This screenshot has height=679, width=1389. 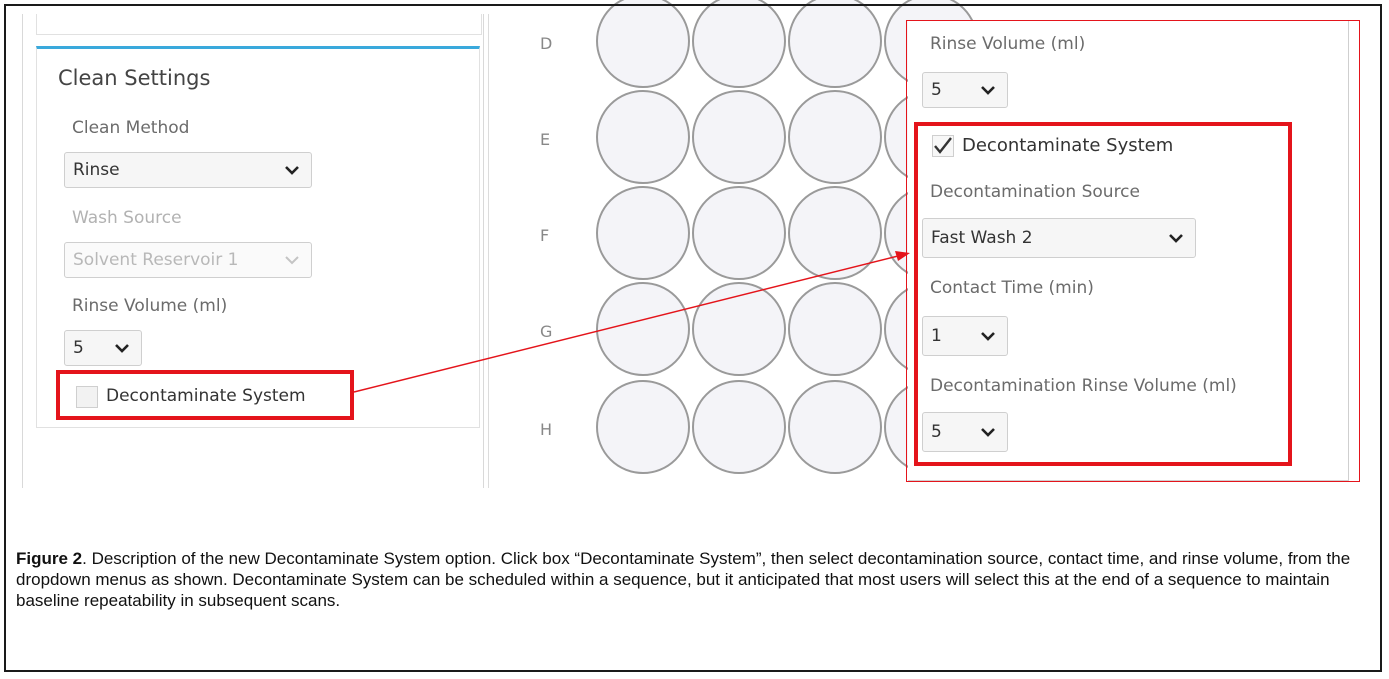 What do you see at coordinates (49, 558) in the screenshot?
I see `figure-label: Figure 2` at bounding box center [49, 558].